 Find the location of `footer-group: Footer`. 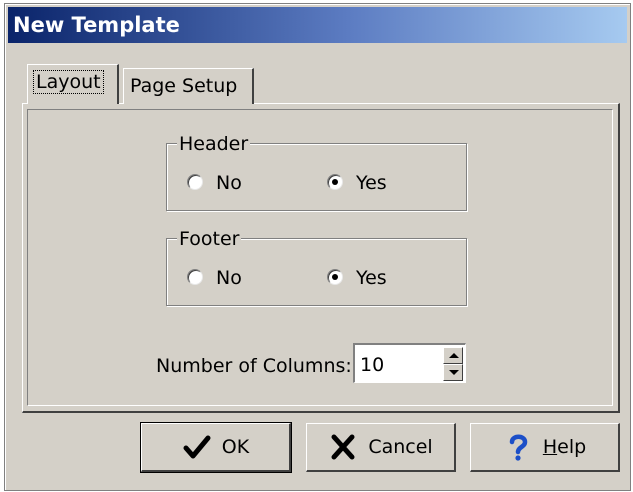

footer-group: Footer is located at coordinates (316, 267).